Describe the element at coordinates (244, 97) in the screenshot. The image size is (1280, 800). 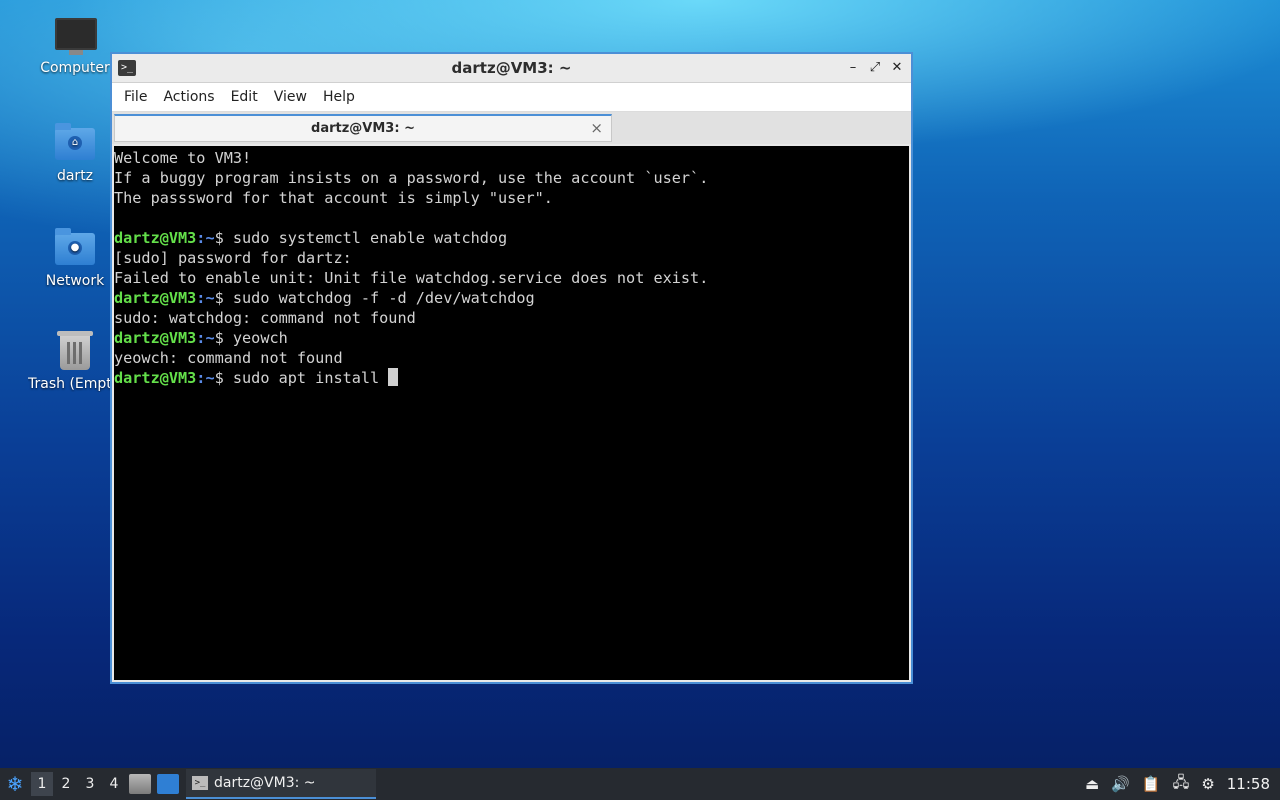
I see `menu-edit: Edit` at that location.